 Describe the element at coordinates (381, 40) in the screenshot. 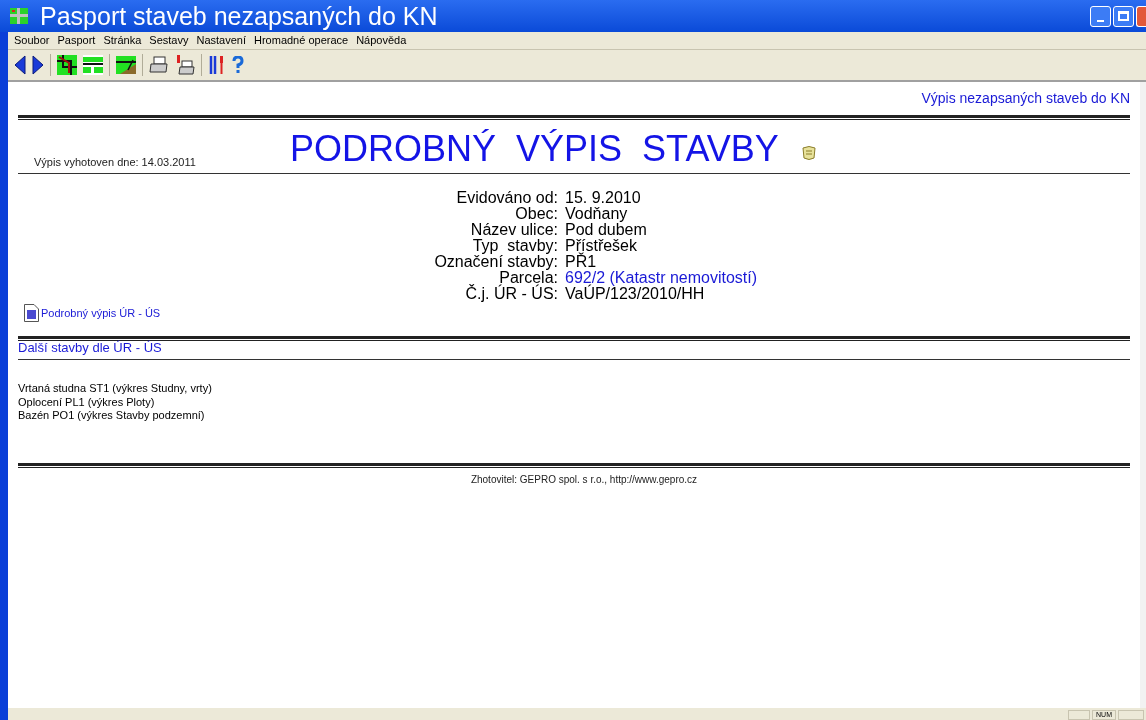

I see `menu-item: Nápověda` at that location.